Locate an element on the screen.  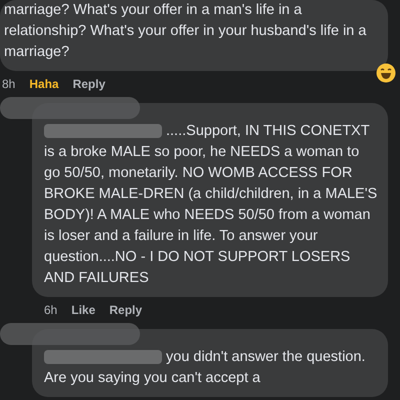
comment-time: 6h is located at coordinates (51, 310).